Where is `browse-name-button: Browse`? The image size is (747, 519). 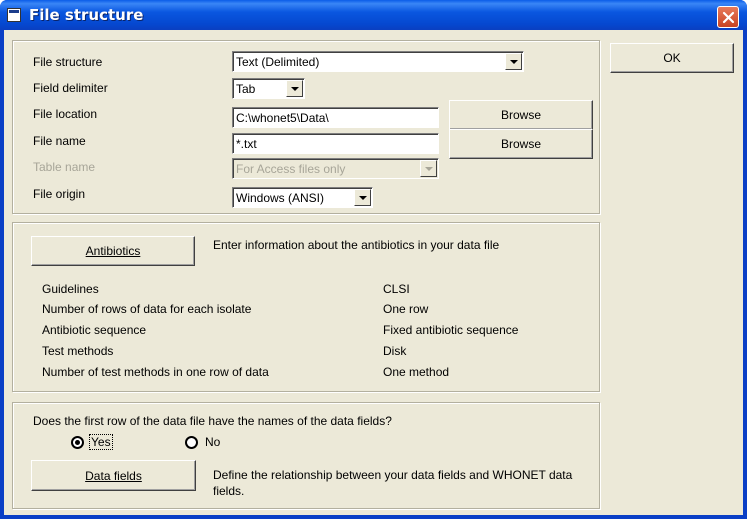 browse-name-button: Browse is located at coordinates (521, 144).